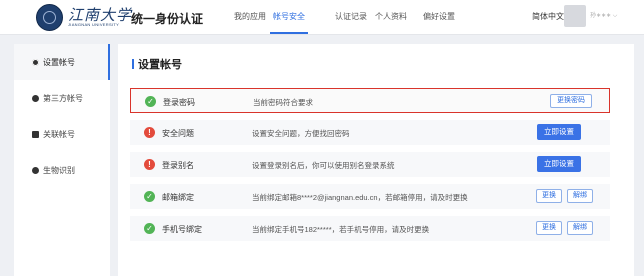 The width and height of the screenshot is (644, 276). Describe the element at coordinates (391, 16) in the screenshot. I see `nav-profile: 个人资料` at that location.